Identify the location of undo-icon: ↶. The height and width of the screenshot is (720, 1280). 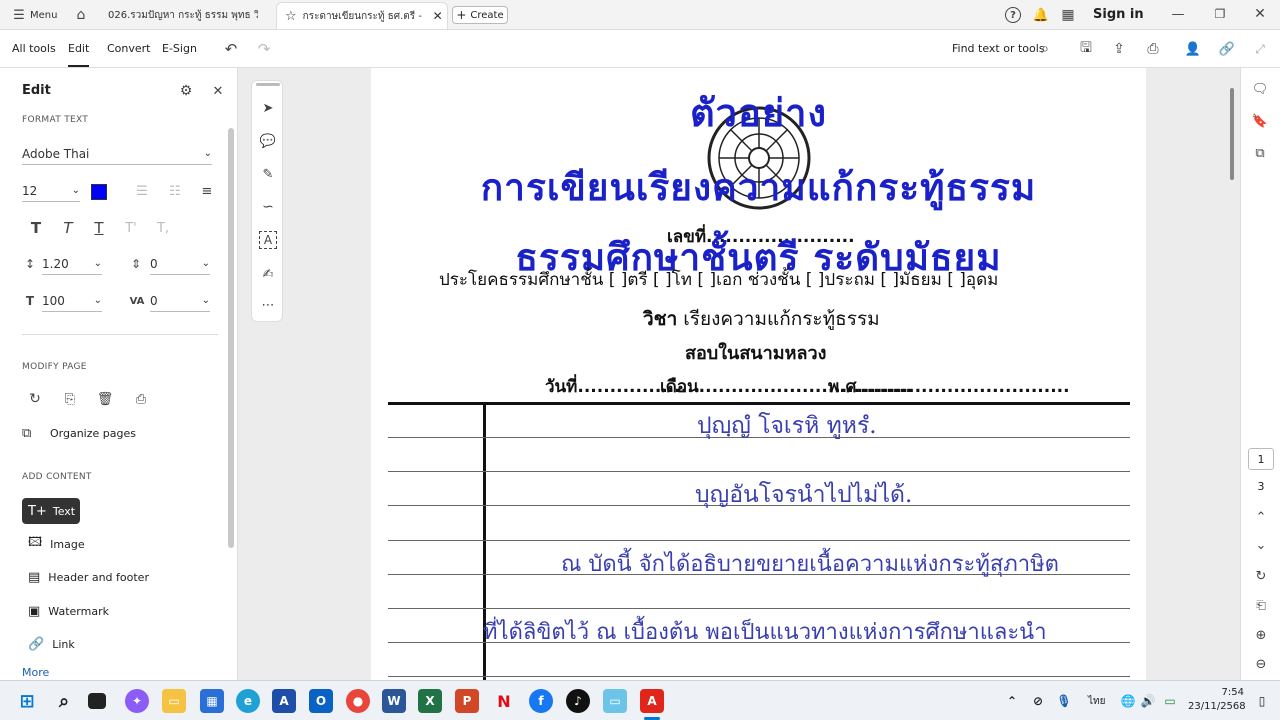
(231, 49).